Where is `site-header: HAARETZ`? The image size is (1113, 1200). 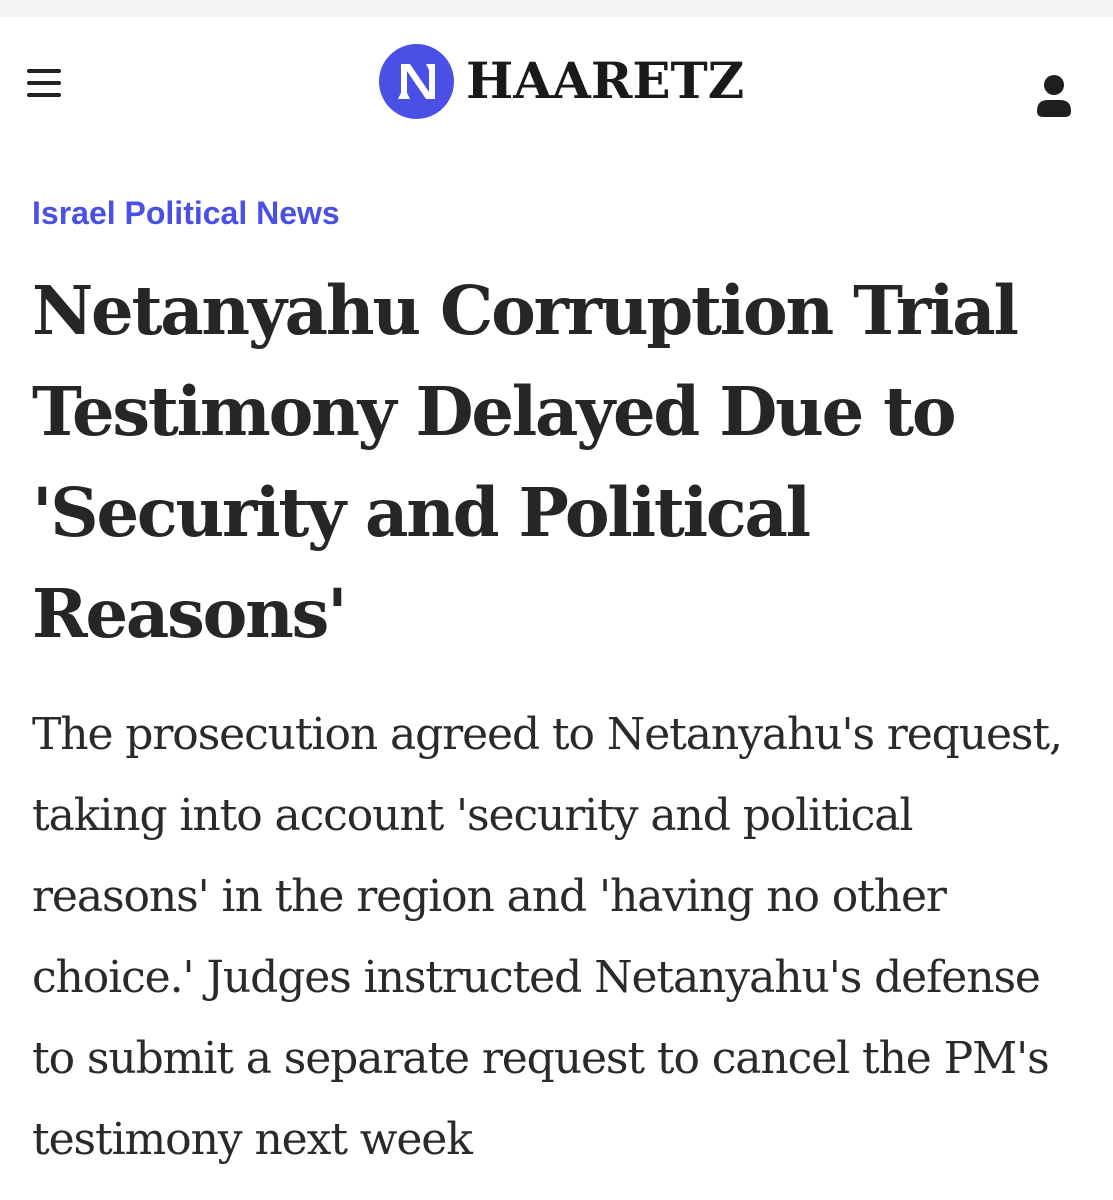 site-header: HAARETZ is located at coordinates (556, 81).